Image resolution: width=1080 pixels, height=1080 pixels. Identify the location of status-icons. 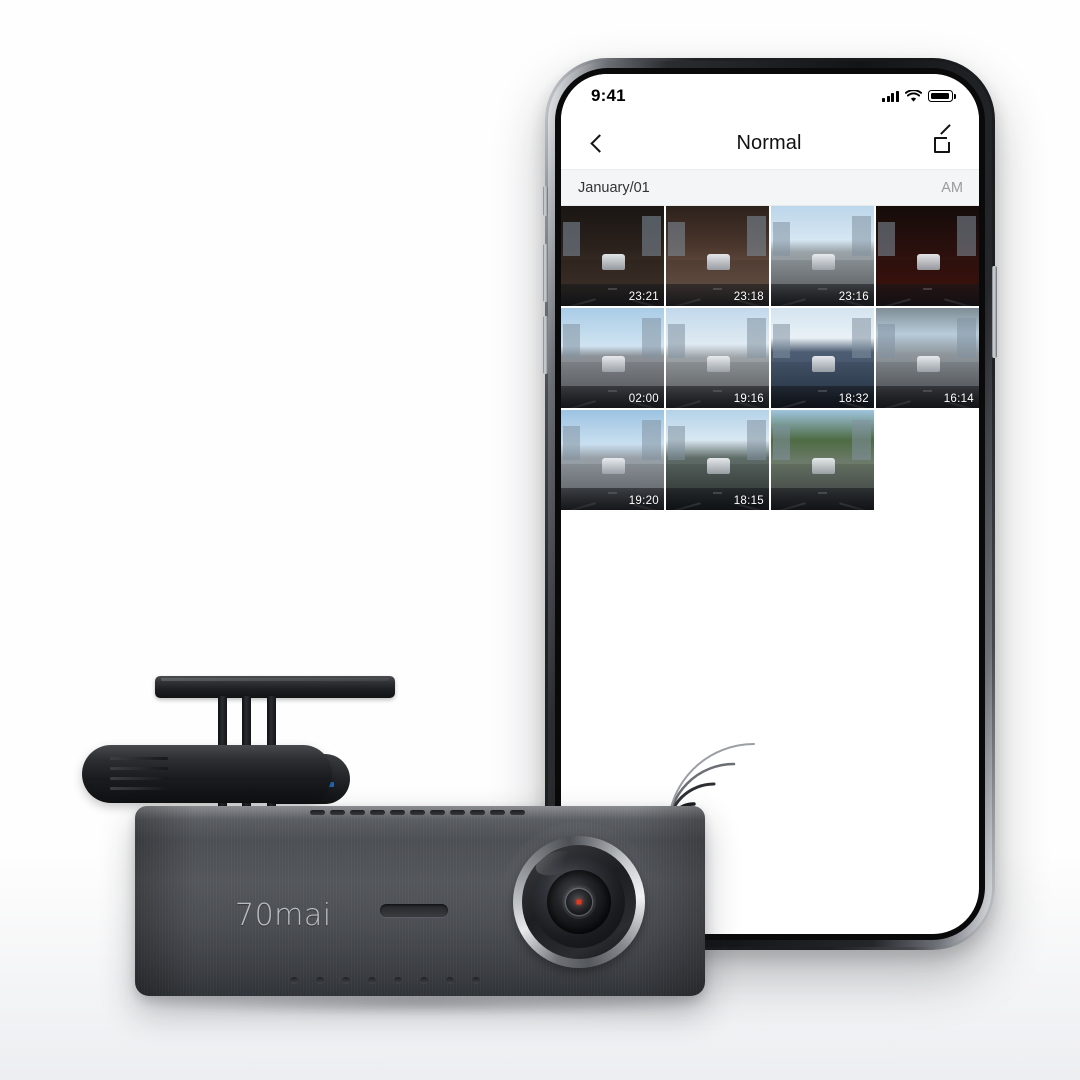
(919, 96).